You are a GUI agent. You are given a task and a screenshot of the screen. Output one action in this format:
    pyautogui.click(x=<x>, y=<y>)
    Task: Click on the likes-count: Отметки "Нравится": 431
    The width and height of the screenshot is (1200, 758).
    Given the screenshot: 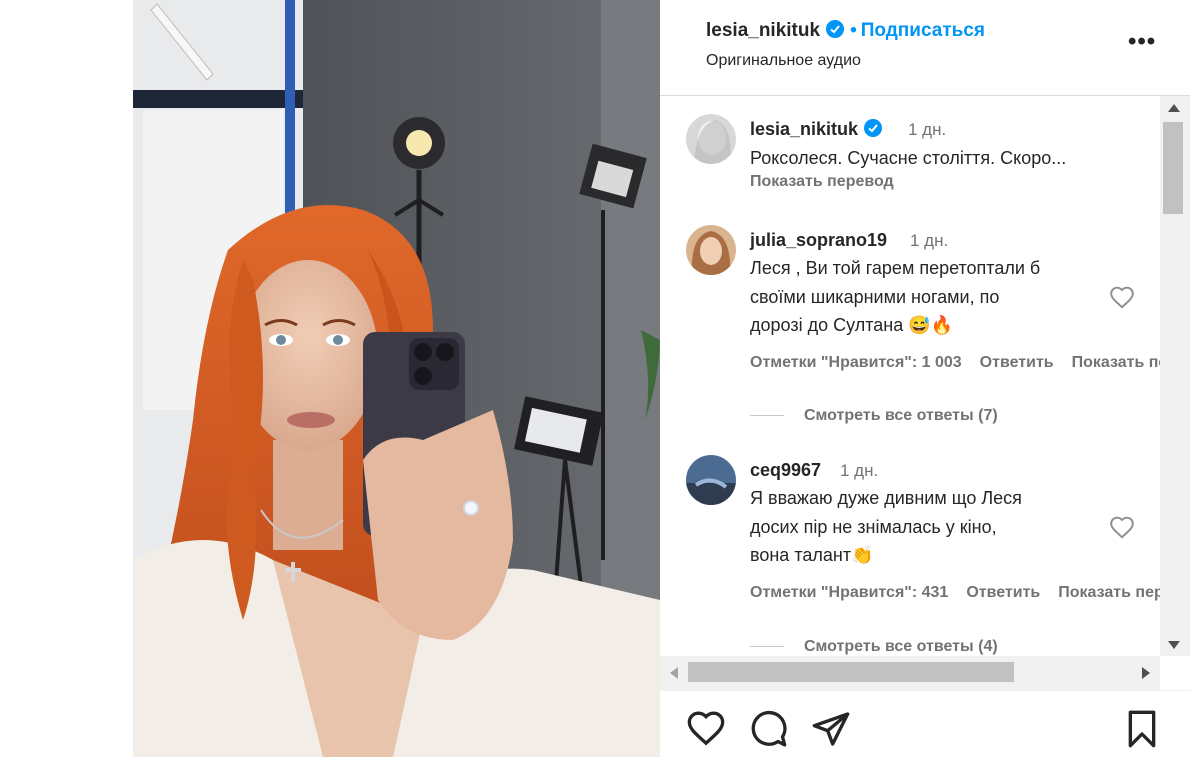 What is the action you would take?
    pyautogui.click(x=849, y=592)
    